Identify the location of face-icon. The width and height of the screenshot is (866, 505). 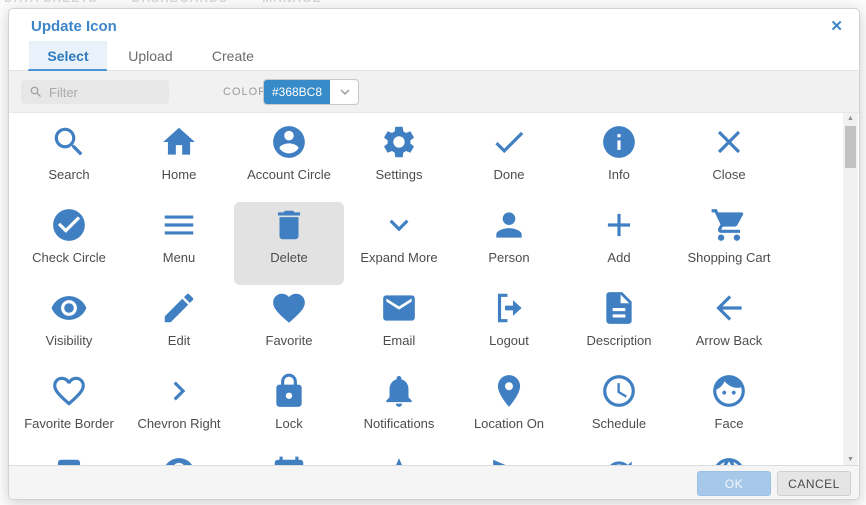
(729, 391).